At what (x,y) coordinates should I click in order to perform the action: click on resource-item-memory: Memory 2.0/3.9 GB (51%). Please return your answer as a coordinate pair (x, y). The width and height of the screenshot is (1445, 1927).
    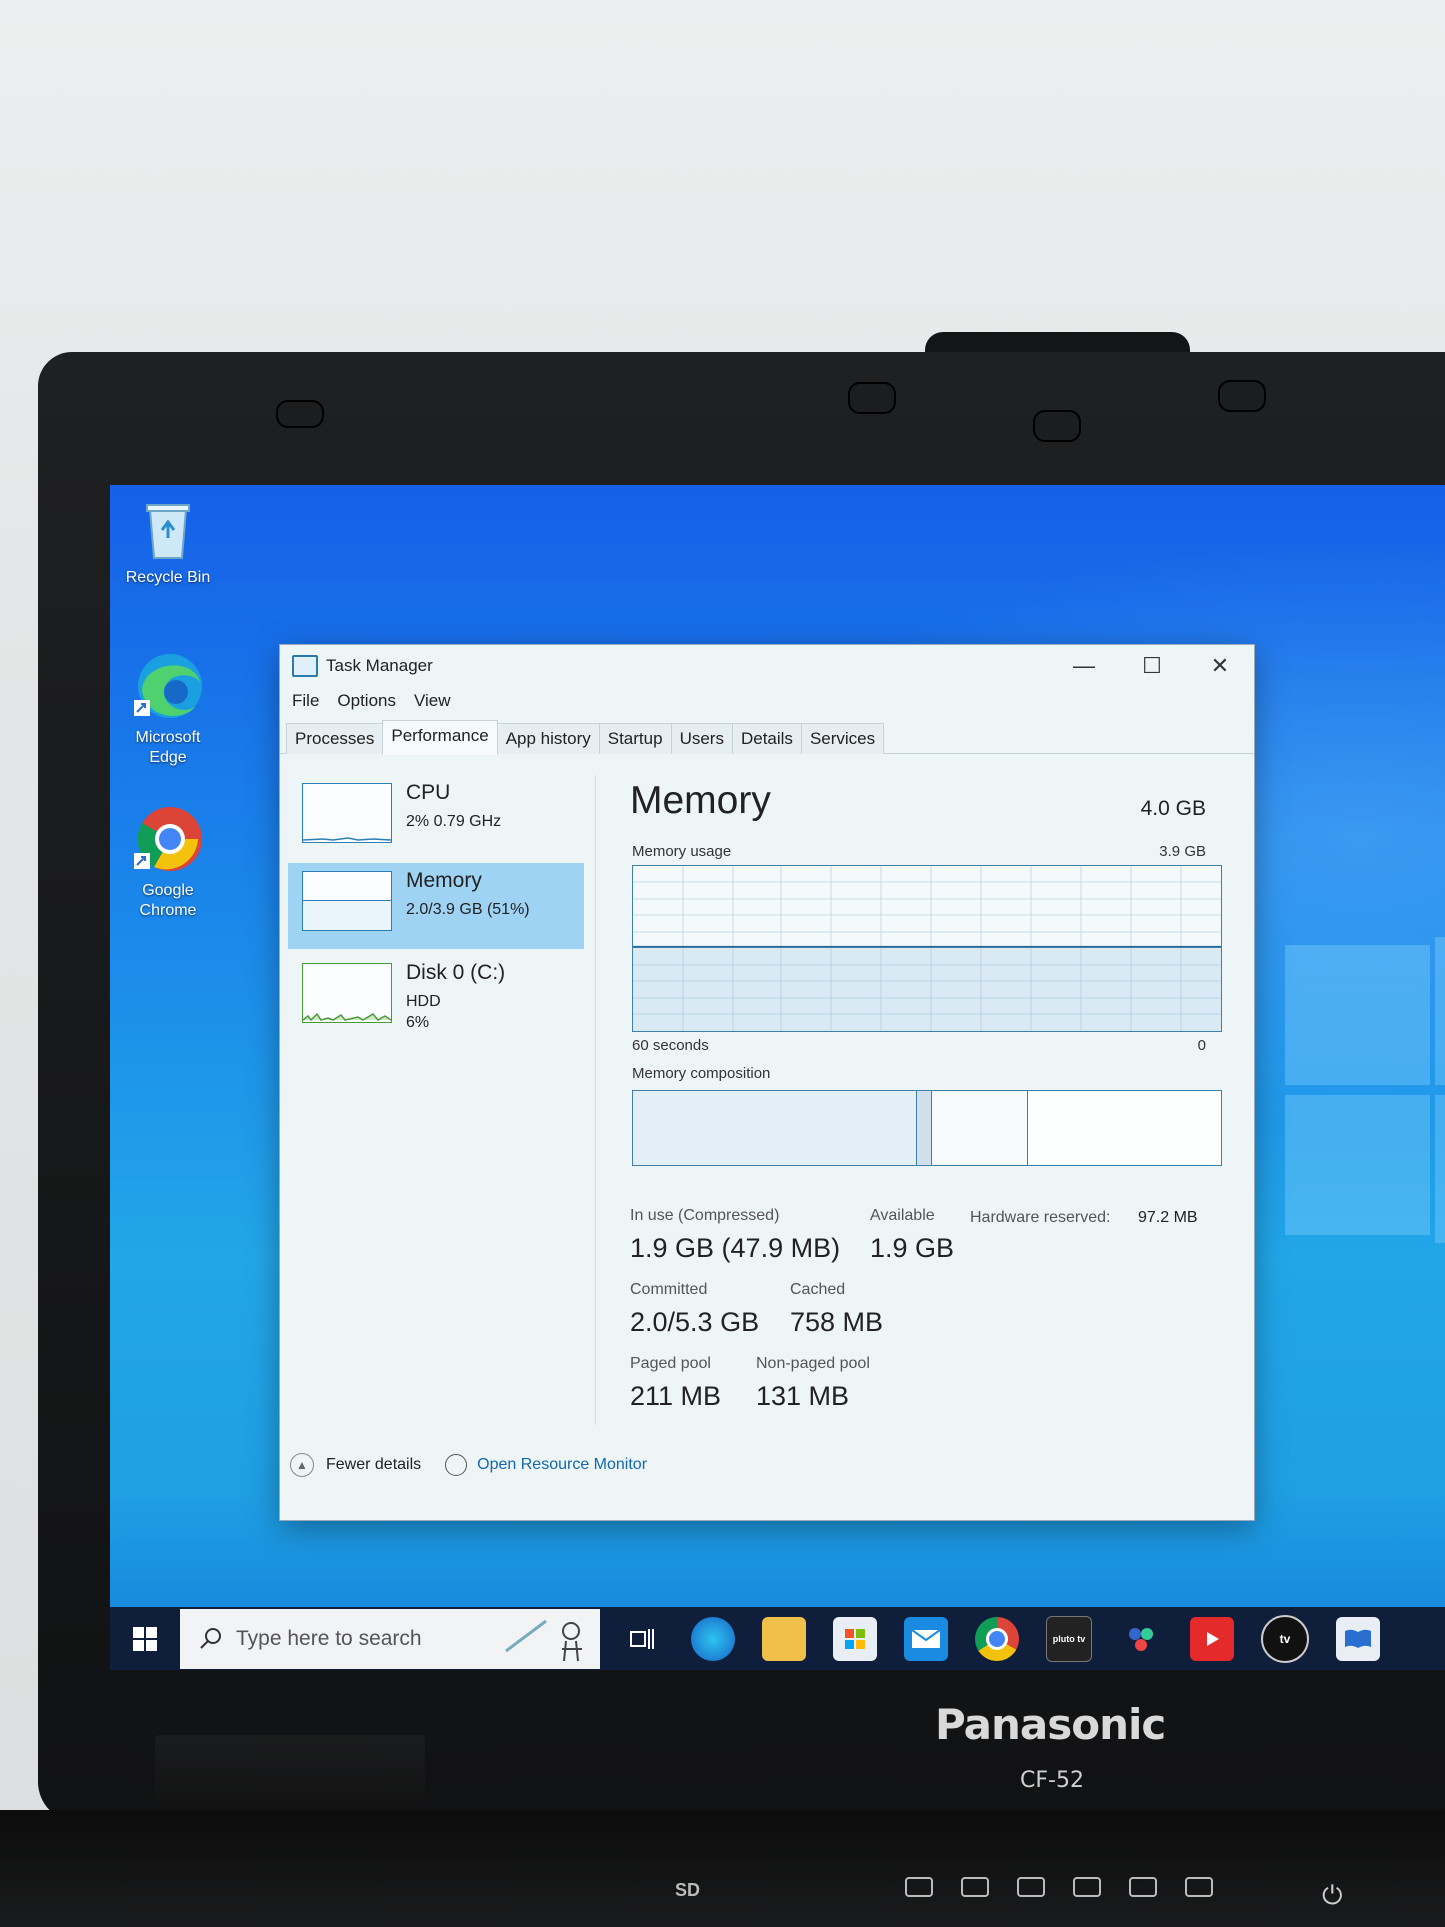
    Looking at the image, I should click on (436, 906).